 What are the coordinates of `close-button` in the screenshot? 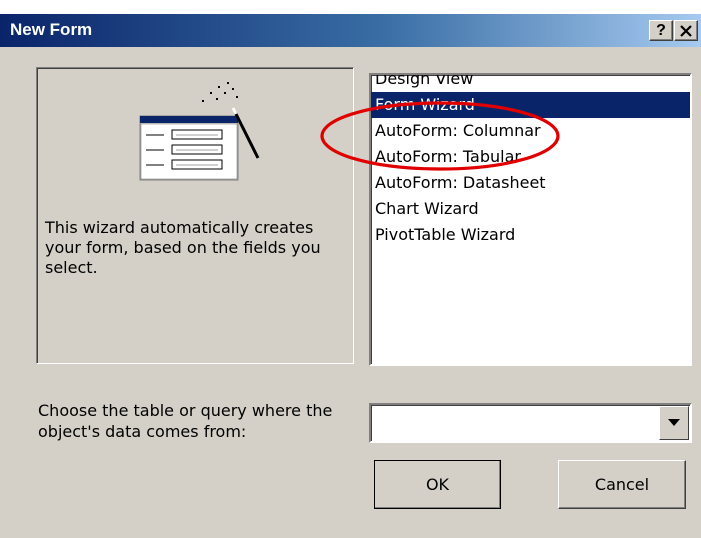 It's located at (686, 30).